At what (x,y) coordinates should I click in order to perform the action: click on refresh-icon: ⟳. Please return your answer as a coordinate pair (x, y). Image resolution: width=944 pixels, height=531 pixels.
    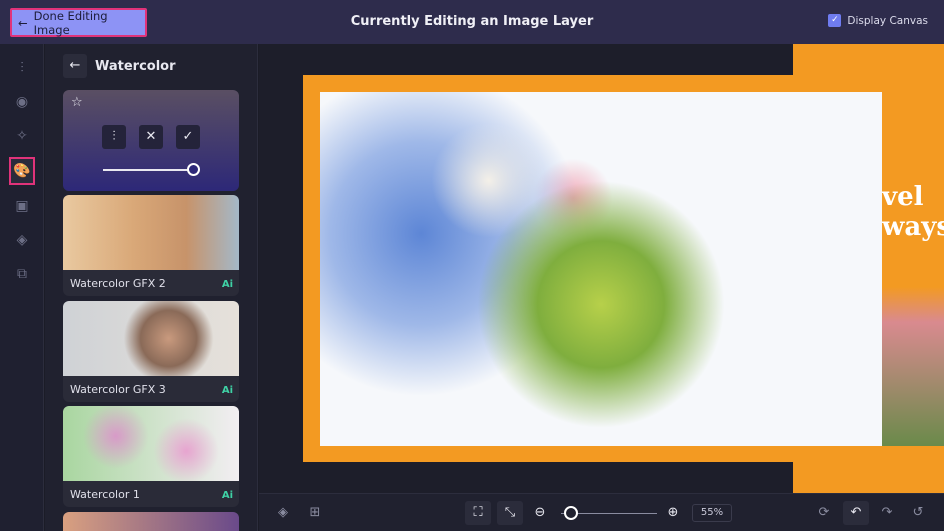
    Looking at the image, I should click on (824, 513).